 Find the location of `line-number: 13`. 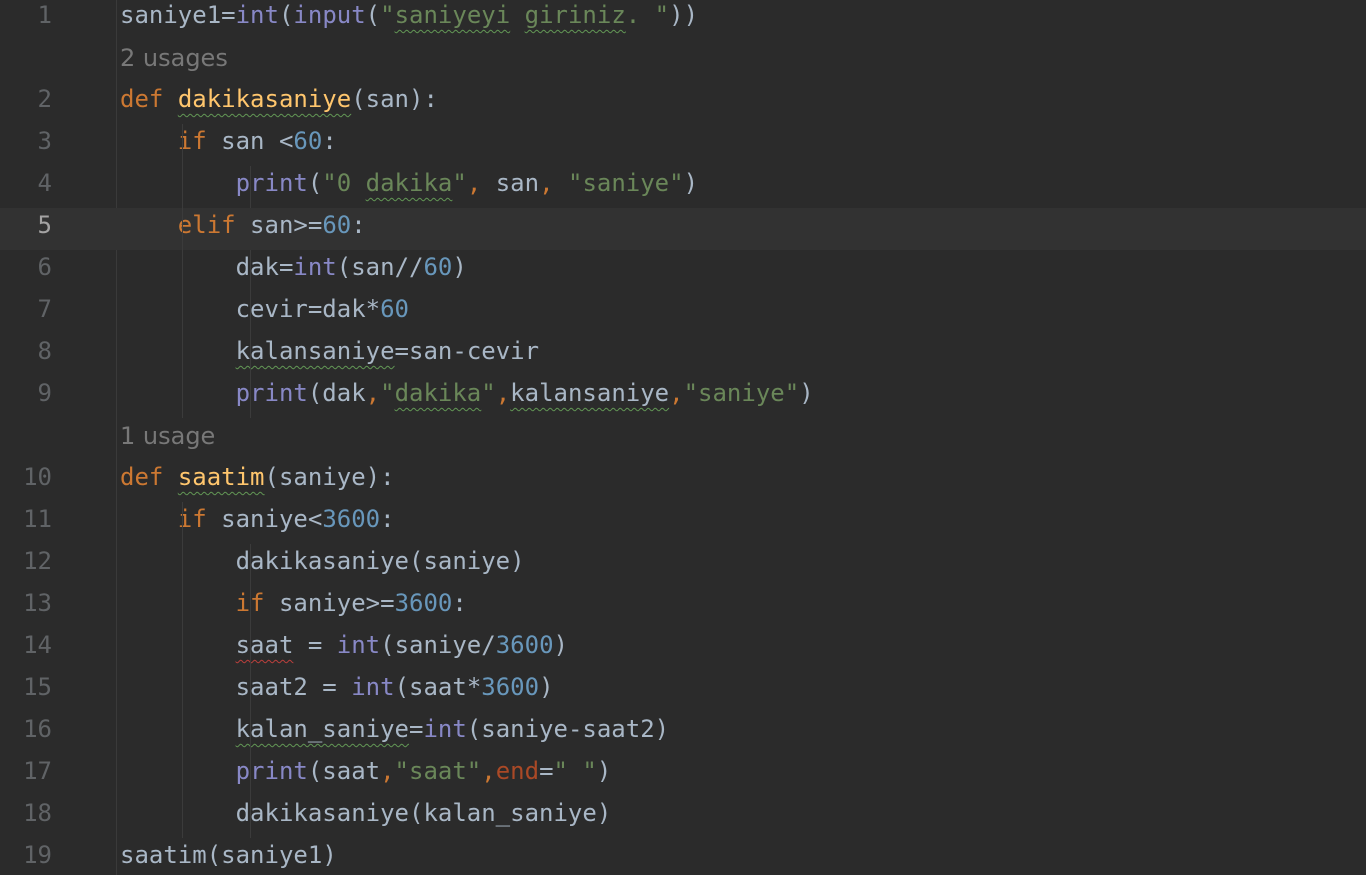

line-number: 13 is located at coordinates (26, 607).